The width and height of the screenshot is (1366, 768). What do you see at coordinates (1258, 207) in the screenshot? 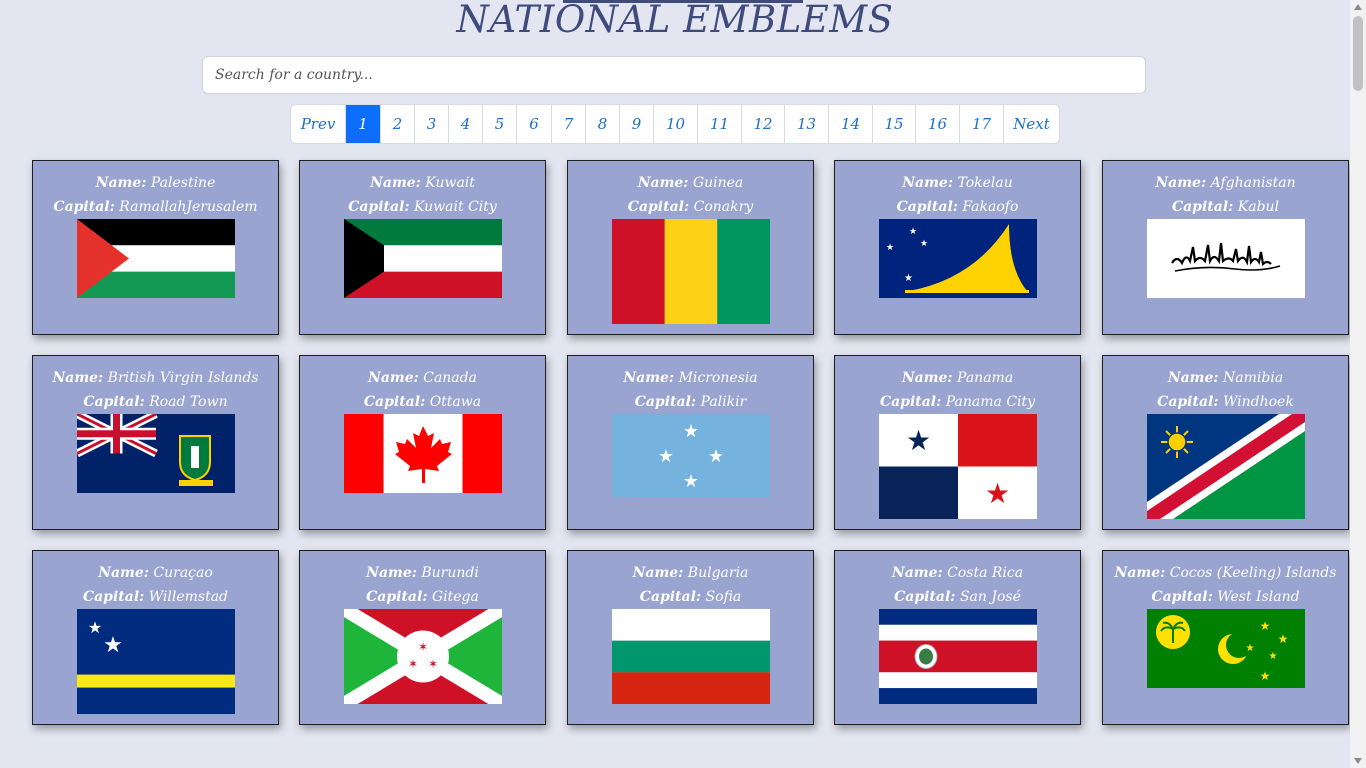
I see `country-capital: Kabul` at bounding box center [1258, 207].